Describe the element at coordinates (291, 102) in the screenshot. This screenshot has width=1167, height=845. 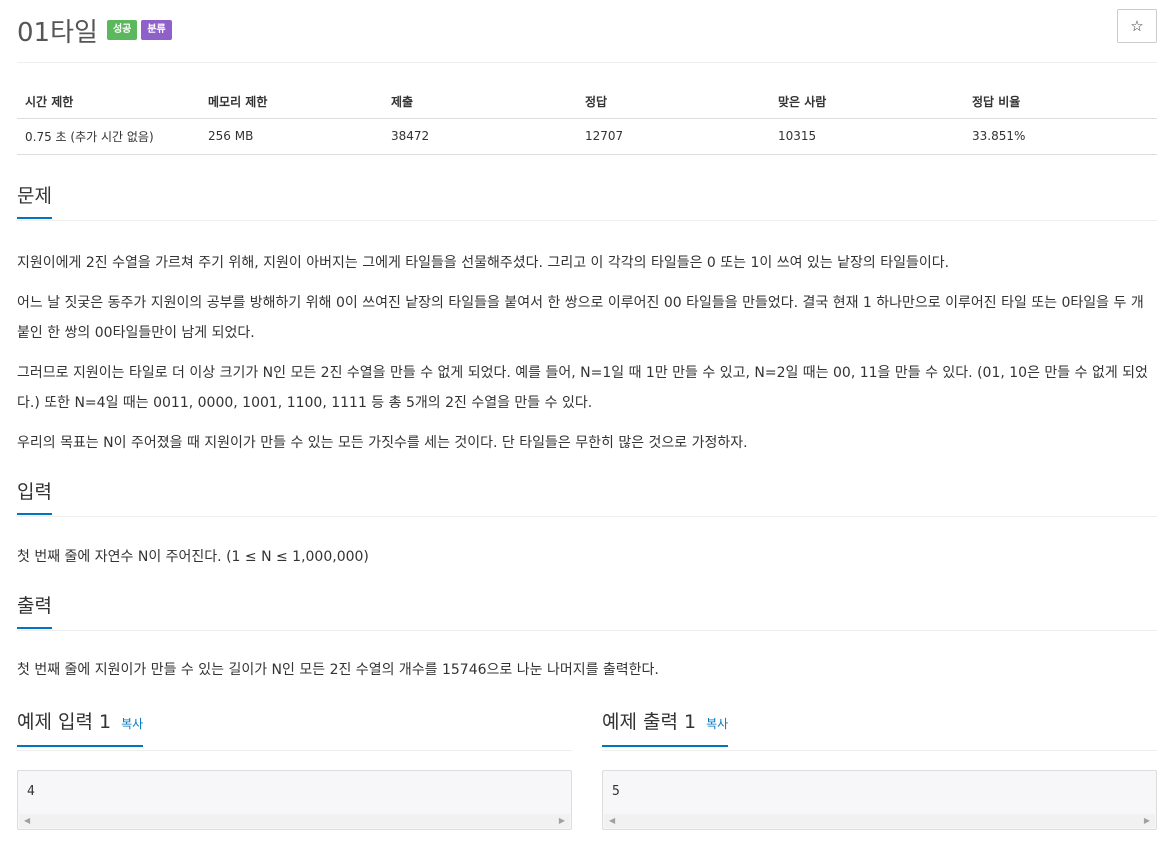
I see `header-memory-limit: 메모리 제한` at that location.